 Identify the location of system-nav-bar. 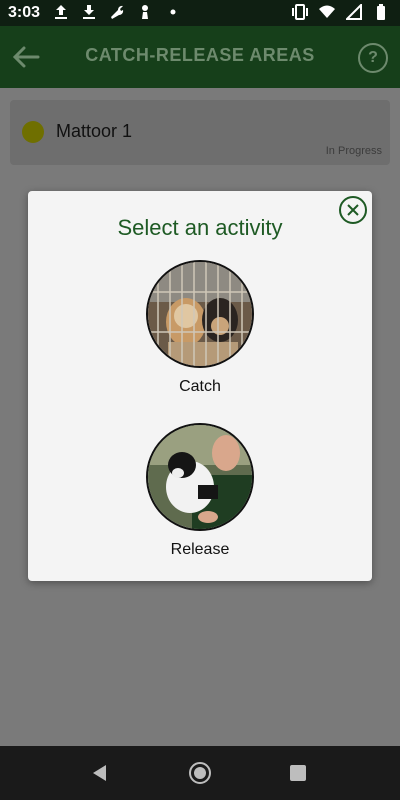
(200, 773).